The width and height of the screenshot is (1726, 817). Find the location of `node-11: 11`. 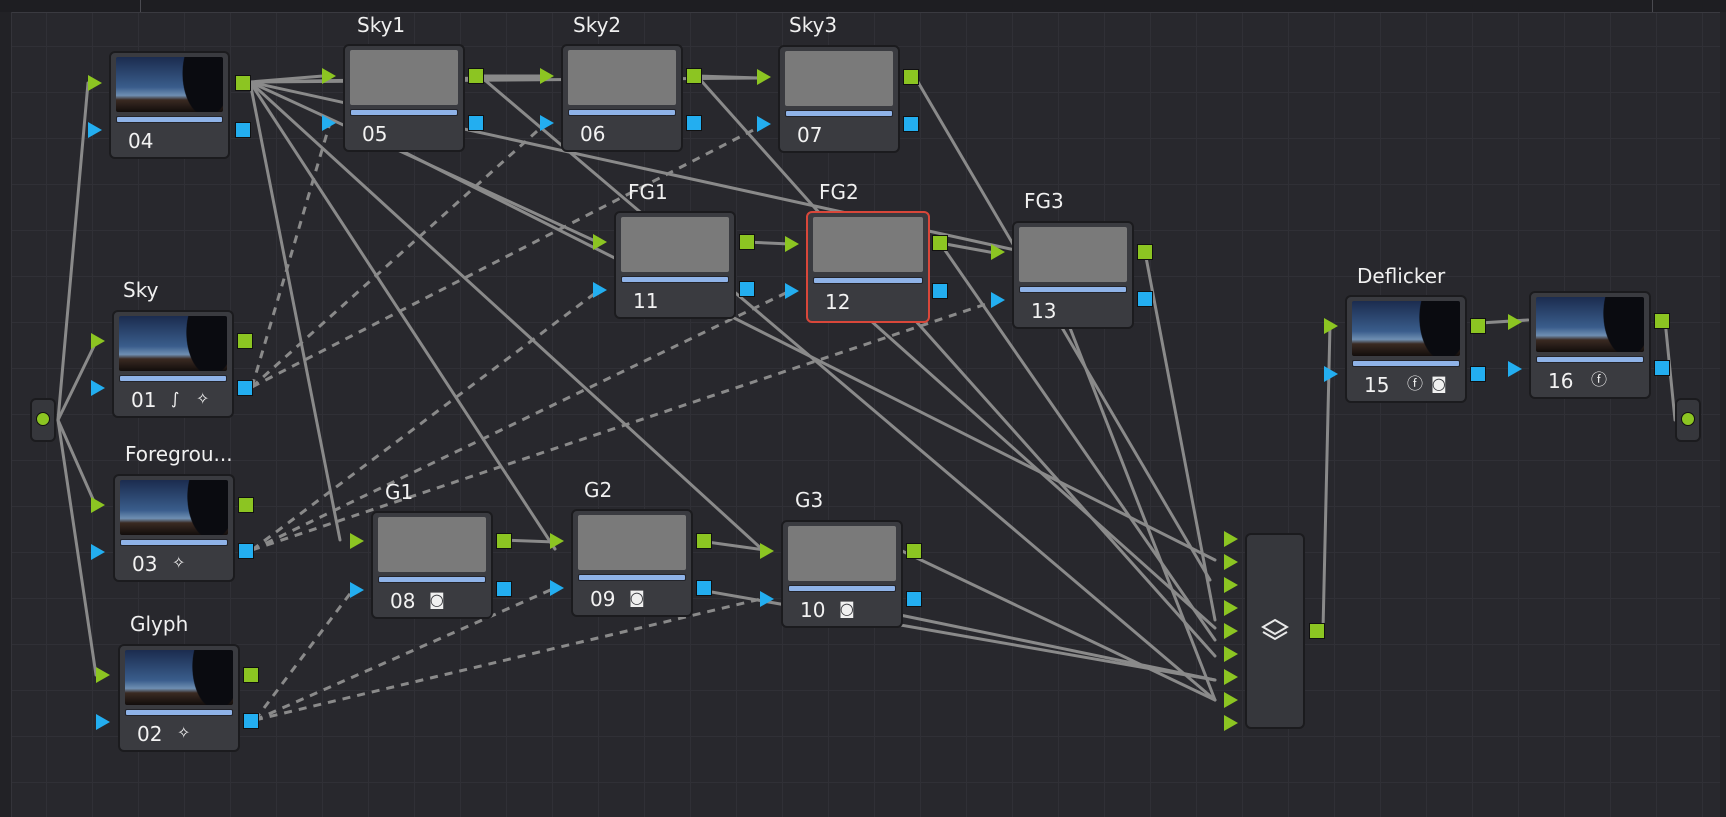

node-11: 11 is located at coordinates (675, 265).